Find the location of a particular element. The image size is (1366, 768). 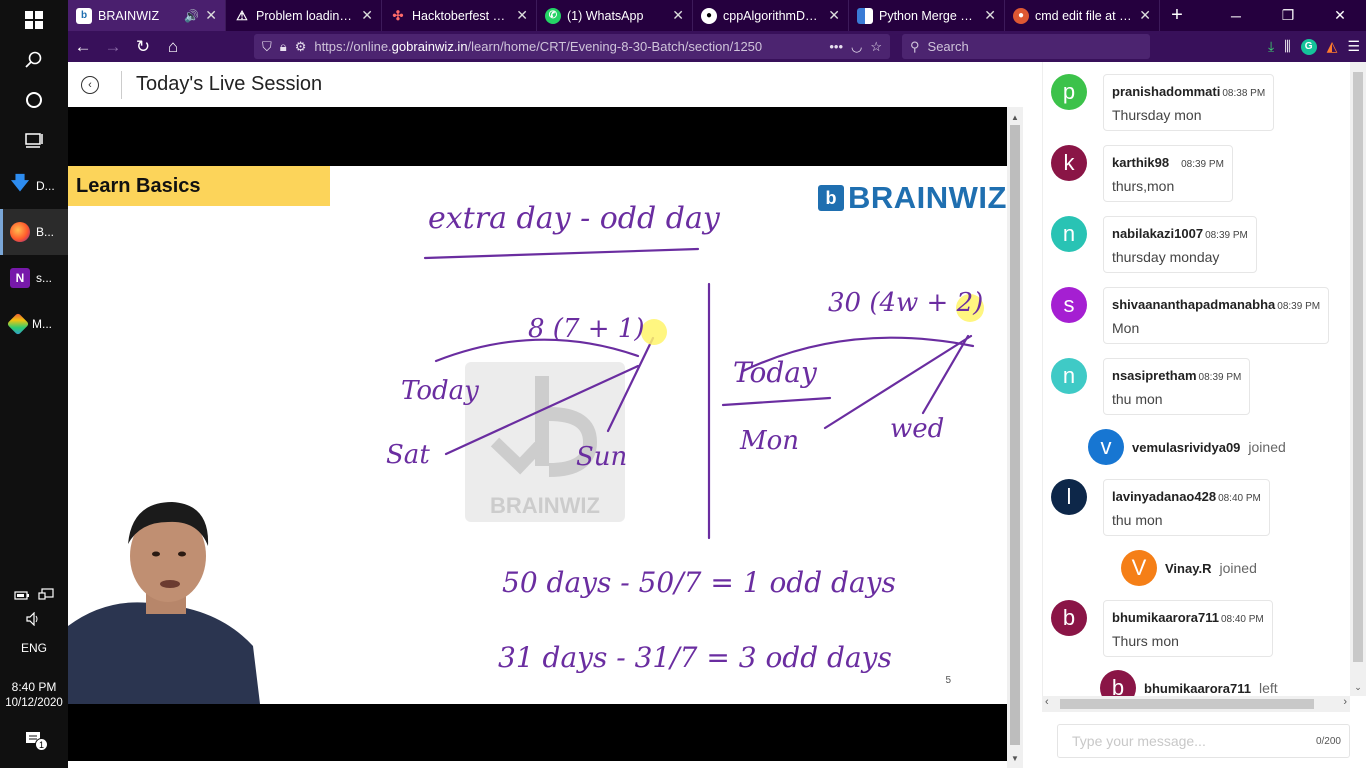

tab-label: BRAINWIZ is located at coordinates (129, 15).